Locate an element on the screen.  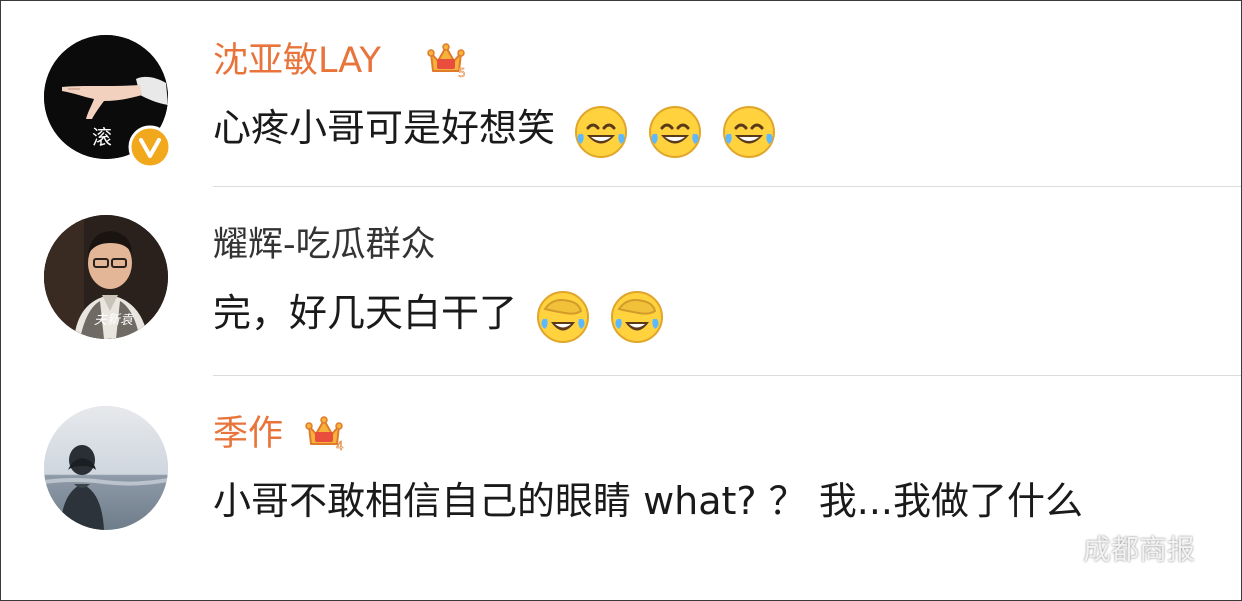
avatar-image is located at coordinates (106, 468).